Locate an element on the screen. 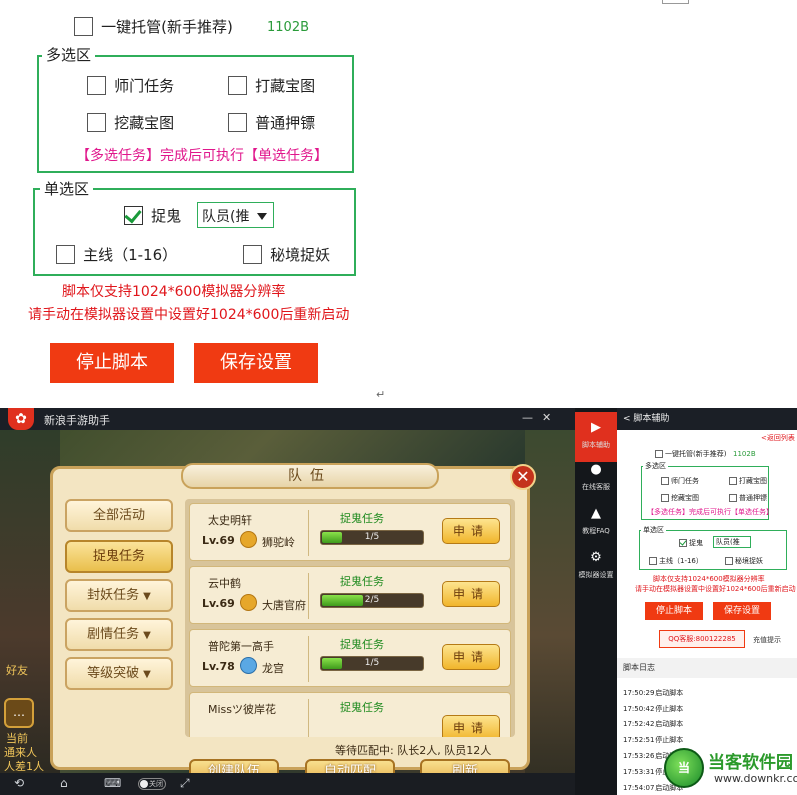 This screenshot has width=797, height=795. home-icon: ⌂ is located at coordinates (64, 783).